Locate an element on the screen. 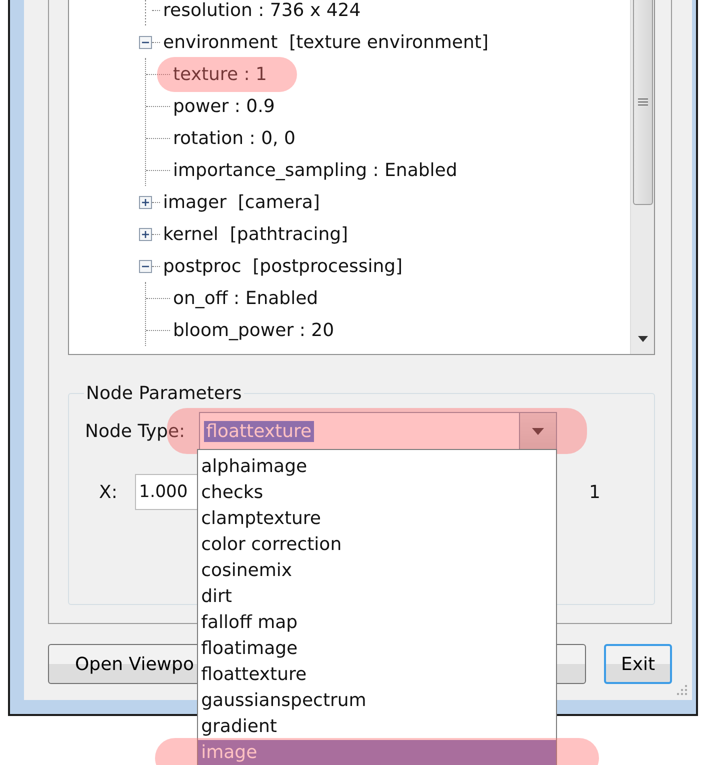 The height and width of the screenshot is (765, 715). dropdown-option: gaussianspectrum is located at coordinates (377, 701).